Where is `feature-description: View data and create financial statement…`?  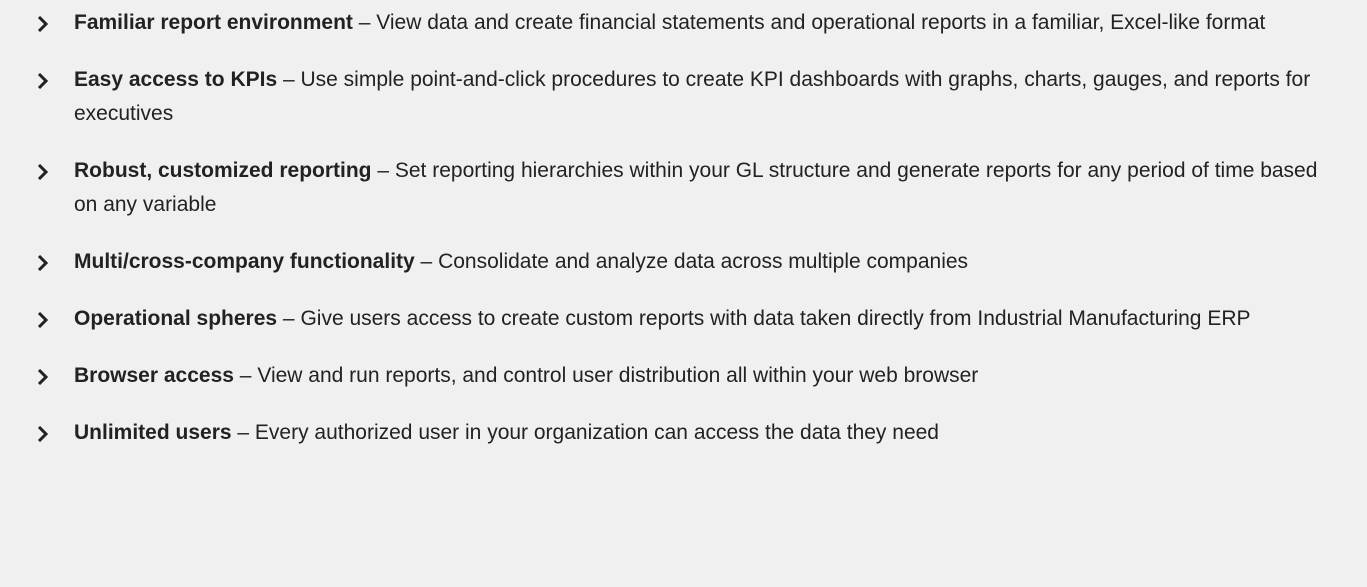
feature-description: View data and create financial statement… is located at coordinates (821, 22).